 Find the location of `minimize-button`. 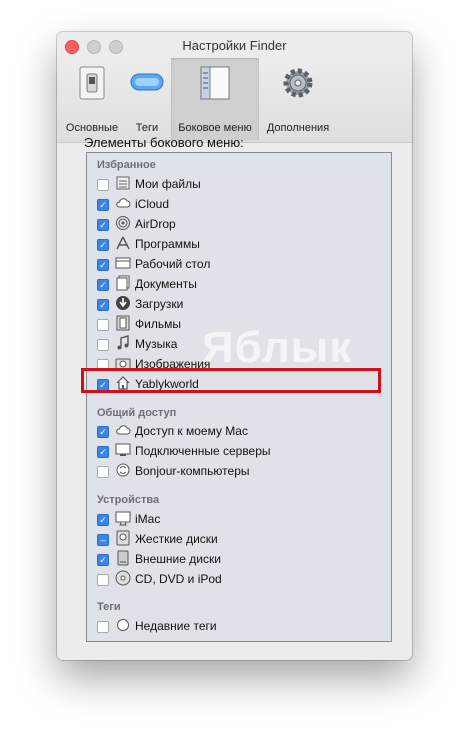

minimize-button is located at coordinates (94, 47).